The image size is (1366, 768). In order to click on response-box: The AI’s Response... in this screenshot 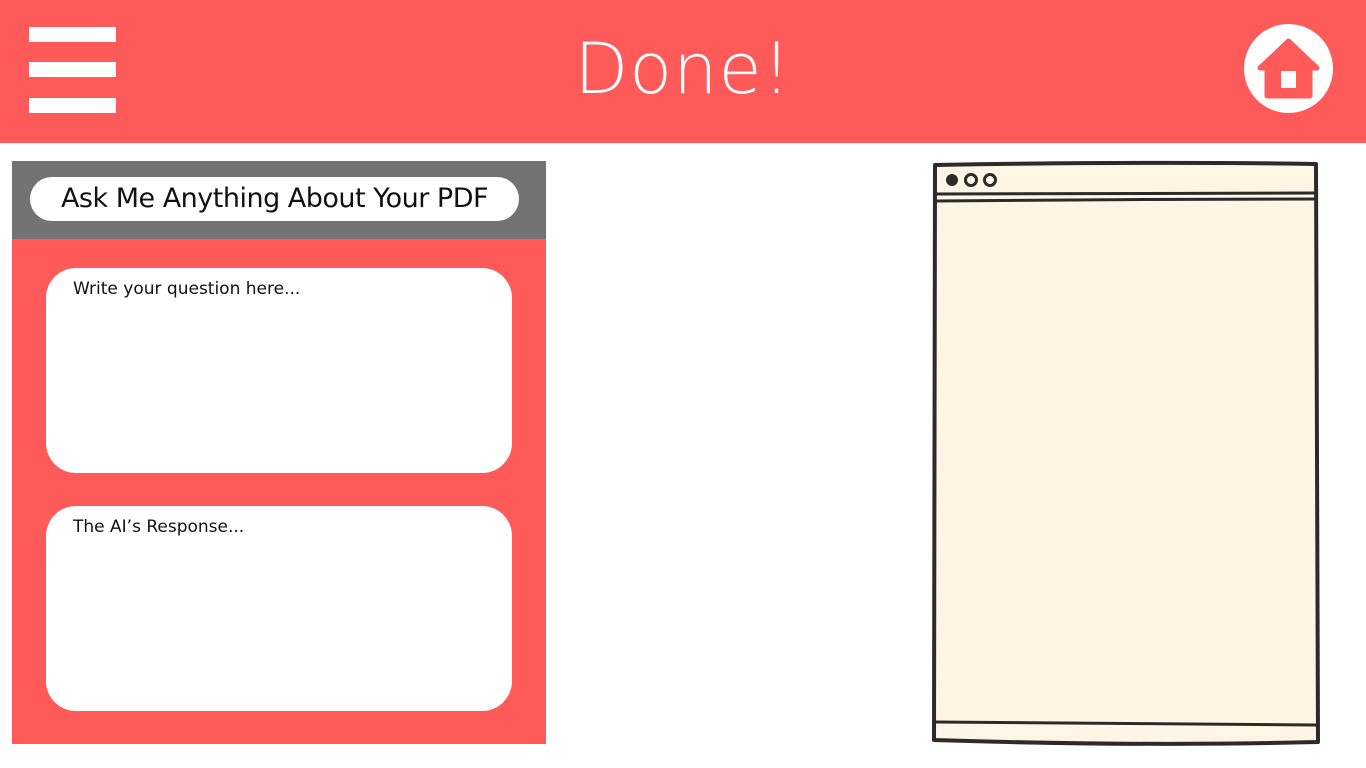, I will do `click(279, 608)`.